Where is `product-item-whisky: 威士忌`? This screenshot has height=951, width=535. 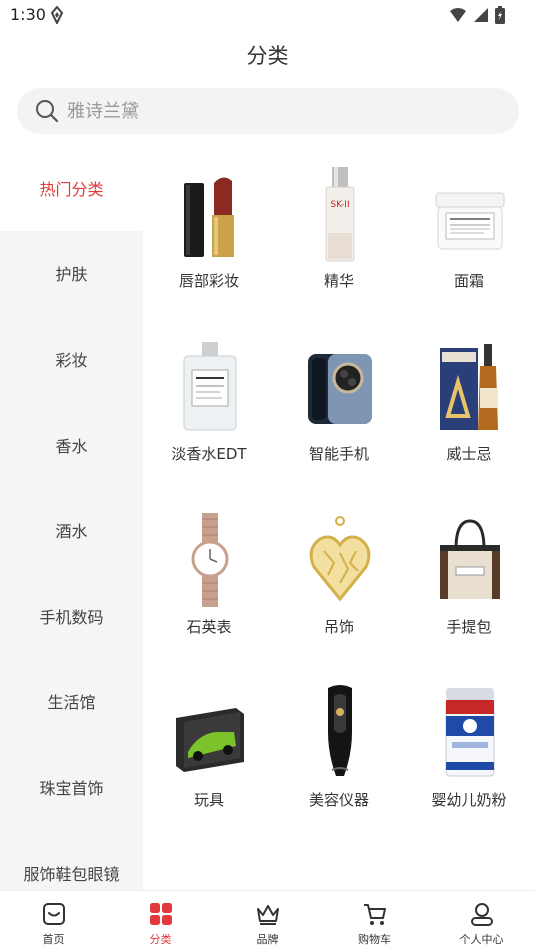 product-item-whisky: 威士忌 is located at coordinates (469, 406).